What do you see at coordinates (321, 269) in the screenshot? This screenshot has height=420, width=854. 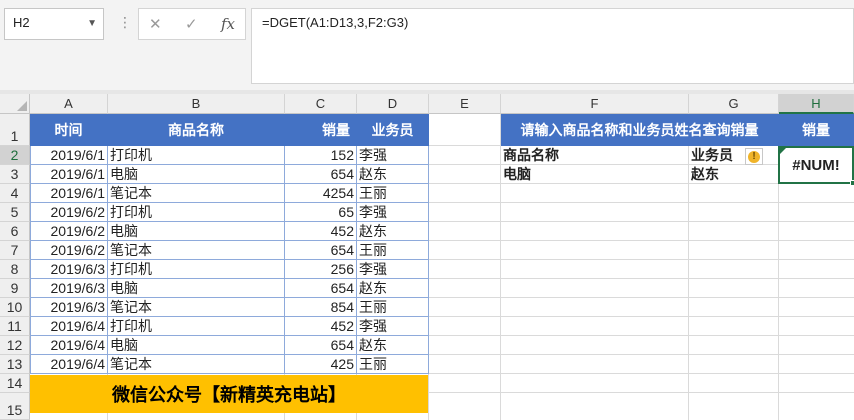 I see `table-cell: 256` at bounding box center [321, 269].